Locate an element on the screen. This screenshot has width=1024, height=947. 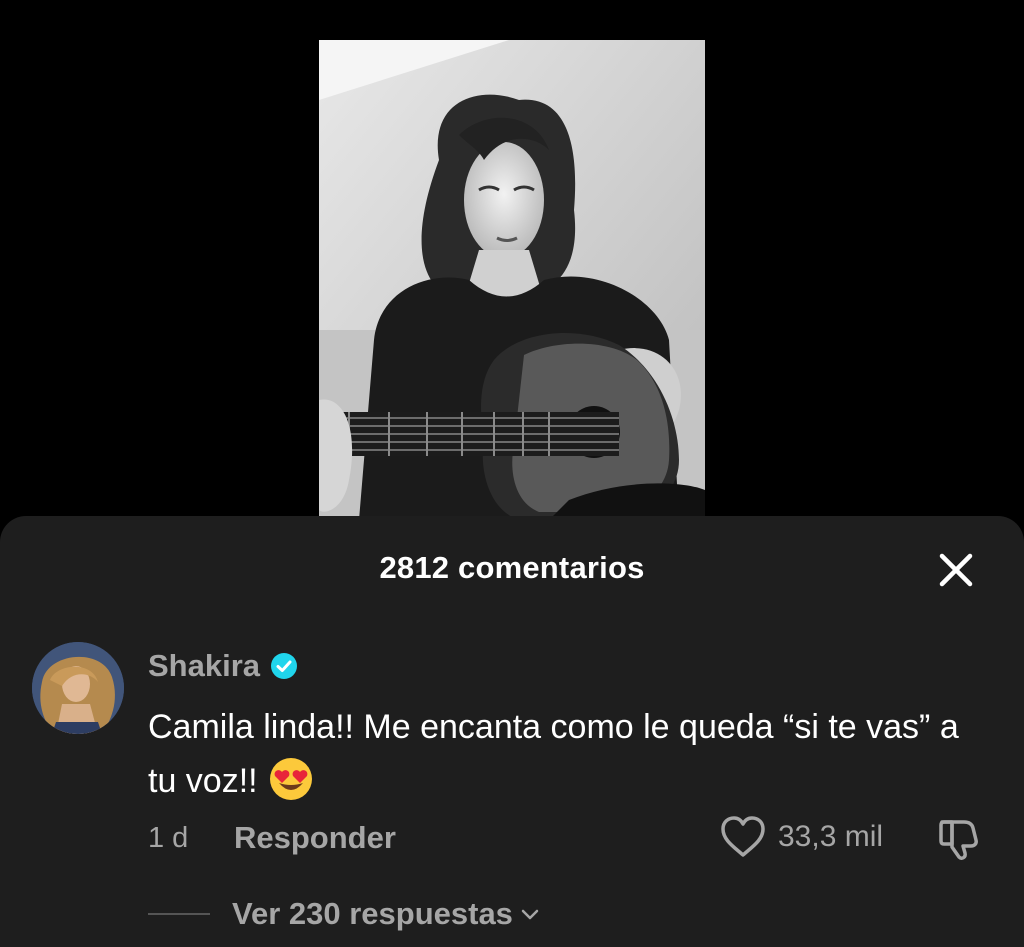
avatar is located at coordinates (78, 688).